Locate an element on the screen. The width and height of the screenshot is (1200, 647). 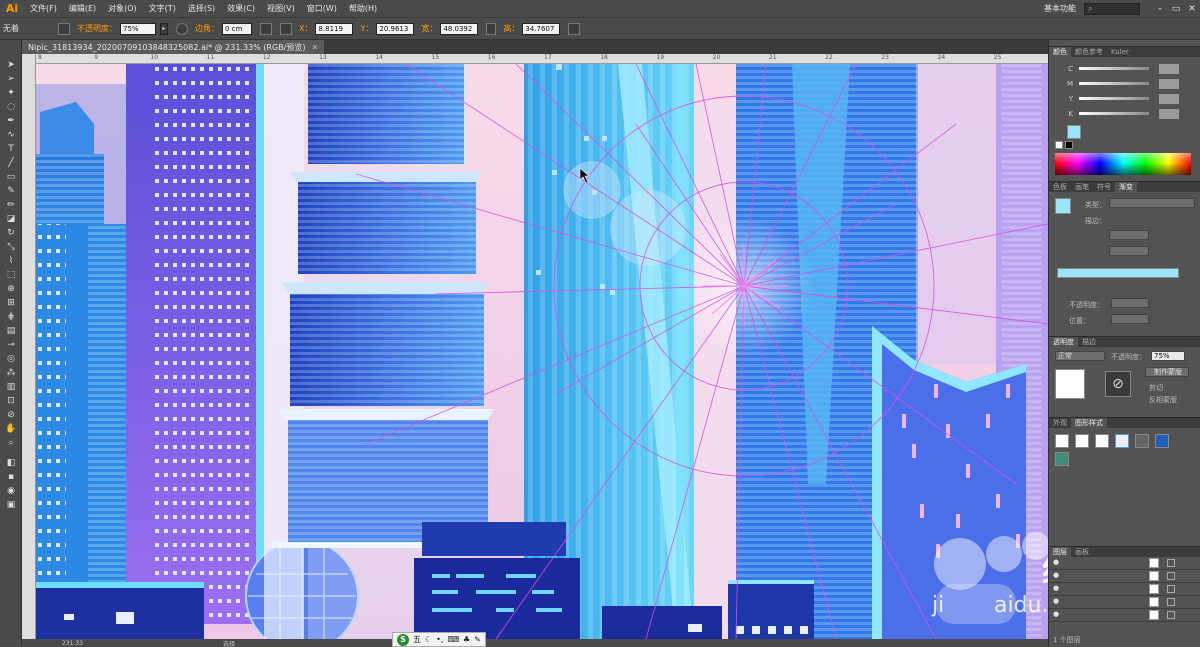
tab-stroke: 描边 is located at coordinates (1089, 342).